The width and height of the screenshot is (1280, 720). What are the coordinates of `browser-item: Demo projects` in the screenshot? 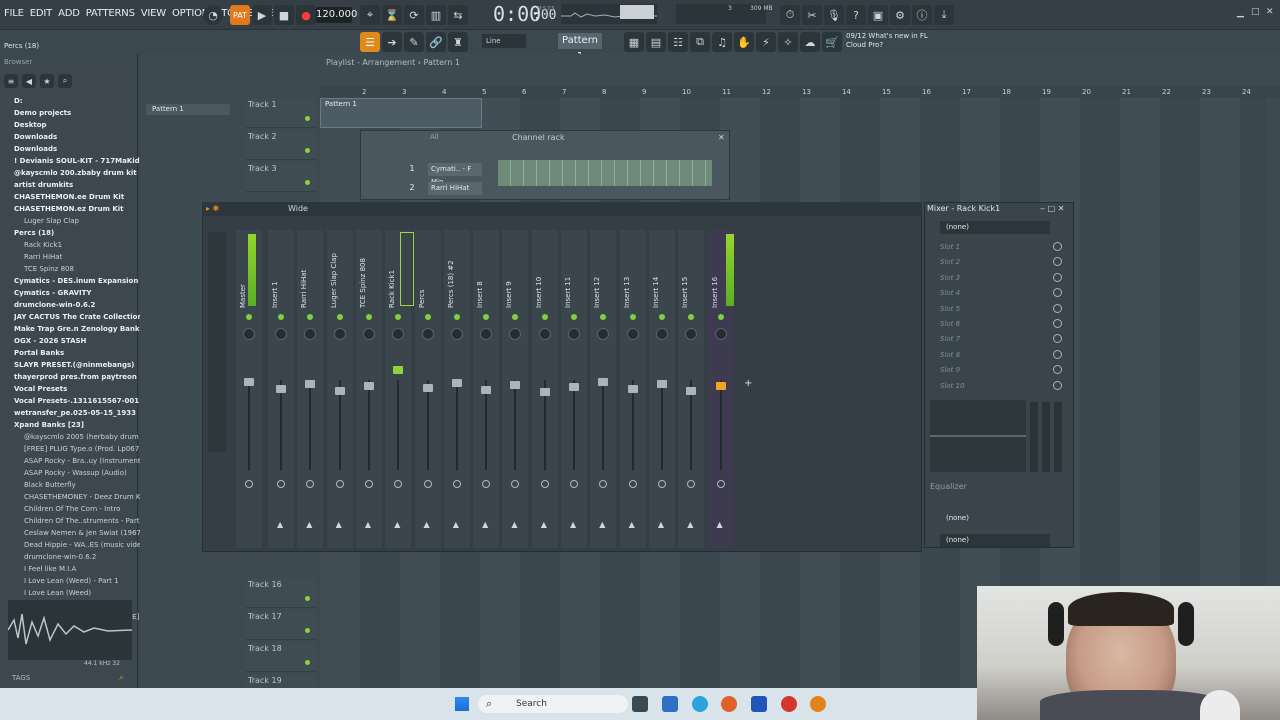 It's located at (81, 113).